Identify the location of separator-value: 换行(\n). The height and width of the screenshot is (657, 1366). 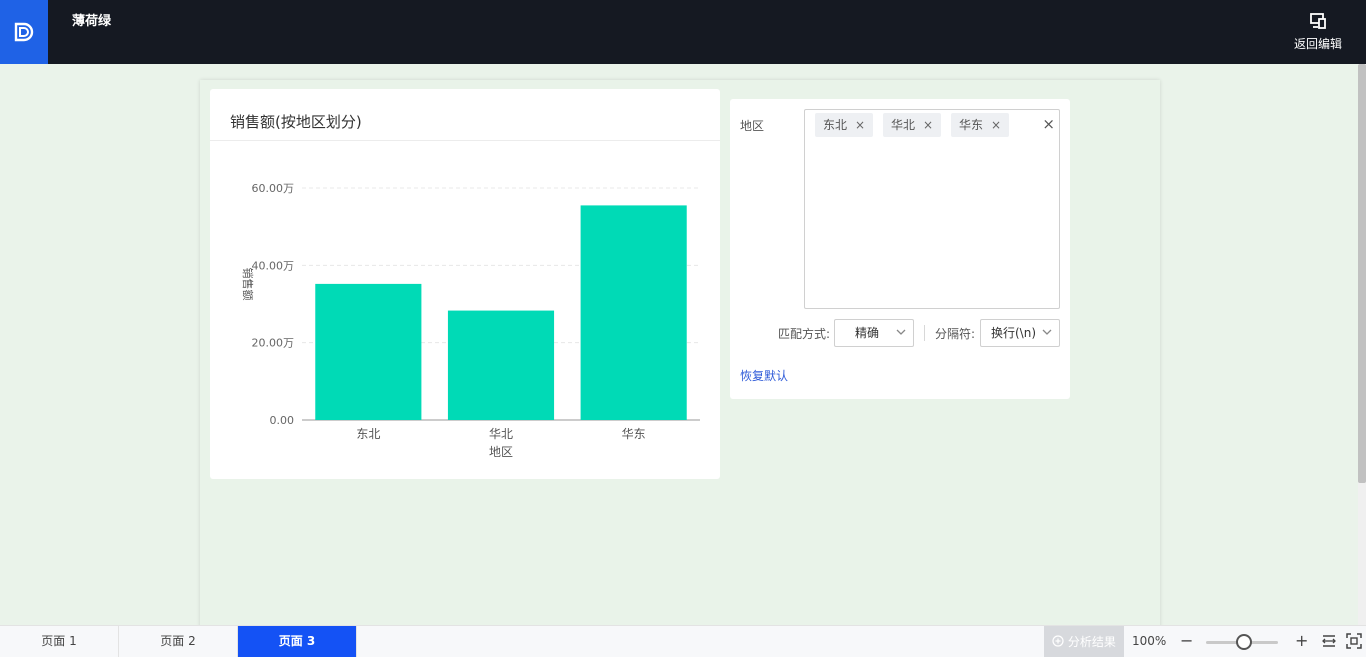
(1014, 333).